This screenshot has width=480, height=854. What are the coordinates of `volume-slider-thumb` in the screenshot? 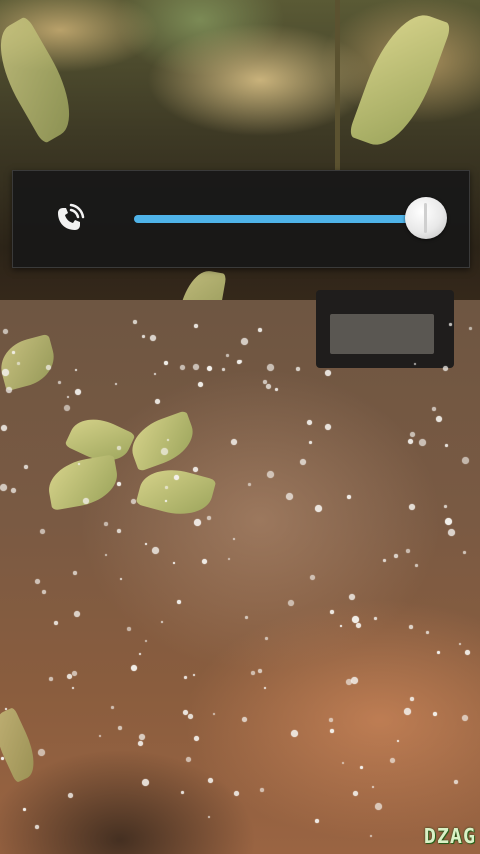 It's located at (426, 218).